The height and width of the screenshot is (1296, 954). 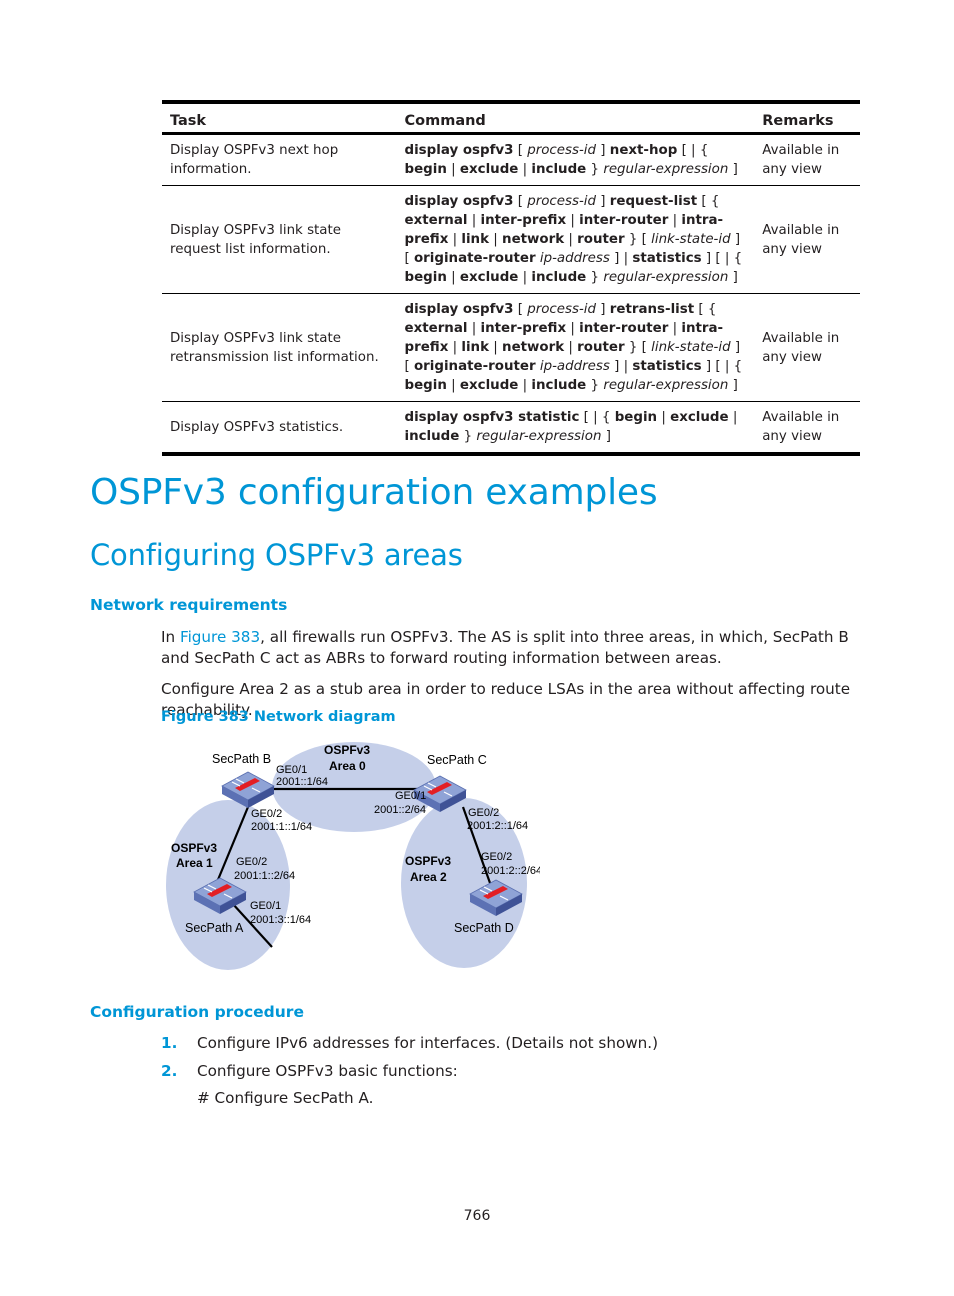 I want to click on command-syntax: } [, so click(x=638, y=239).